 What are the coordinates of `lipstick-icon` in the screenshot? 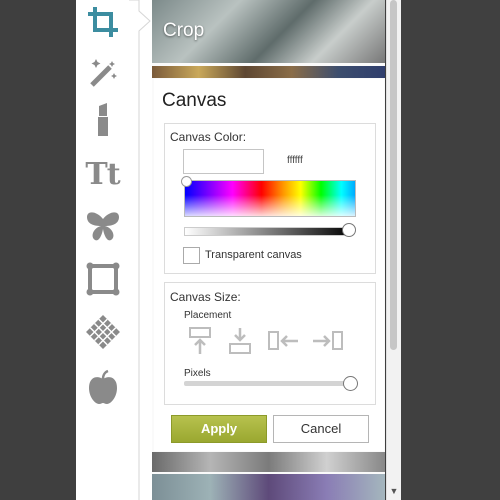 It's located at (103, 120).